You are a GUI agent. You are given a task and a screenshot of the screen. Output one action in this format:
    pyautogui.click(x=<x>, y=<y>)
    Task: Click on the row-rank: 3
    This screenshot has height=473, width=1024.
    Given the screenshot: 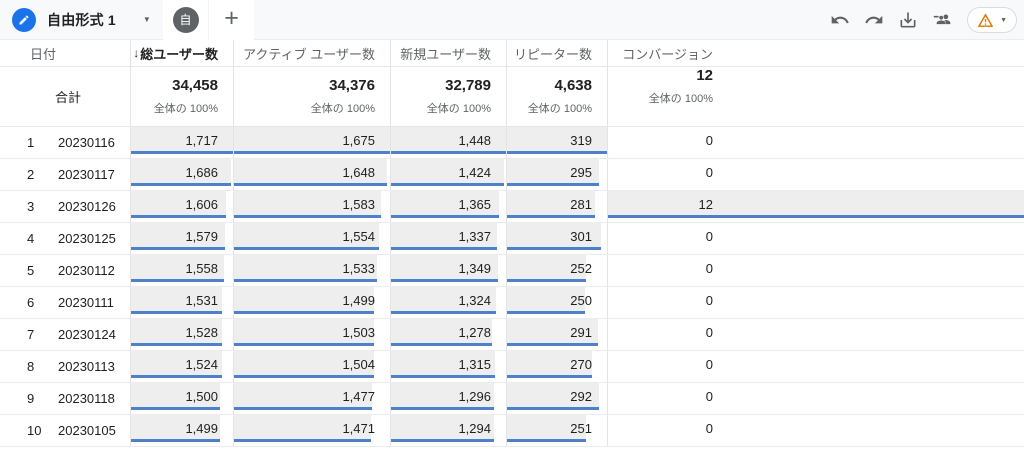 What is the action you would take?
    pyautogui.click(x=31, y=206)
    